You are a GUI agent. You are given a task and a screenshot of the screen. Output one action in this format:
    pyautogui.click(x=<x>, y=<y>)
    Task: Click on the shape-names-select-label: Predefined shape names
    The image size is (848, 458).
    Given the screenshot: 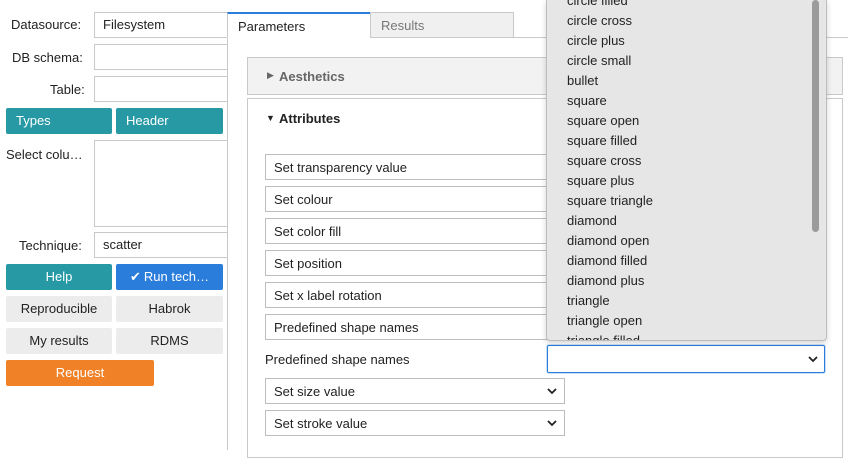 What is the action you would take?
    pyautogui.click(x=346, y=327)
    